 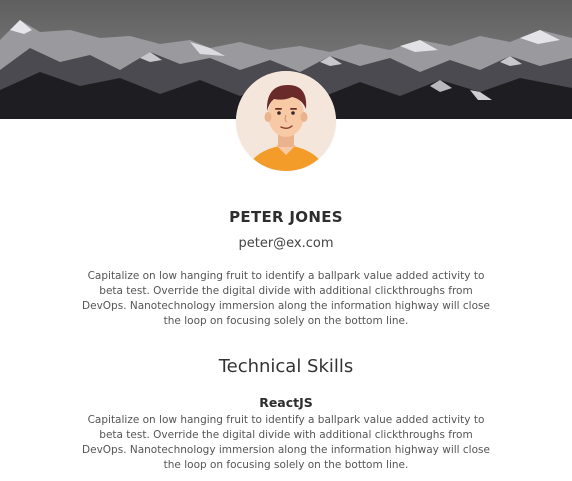 What do you see at coordinates (286, 366) in the screenshot?
I see `section-title-technical-skills: Technical Skills` at bounding box center [286, 366].